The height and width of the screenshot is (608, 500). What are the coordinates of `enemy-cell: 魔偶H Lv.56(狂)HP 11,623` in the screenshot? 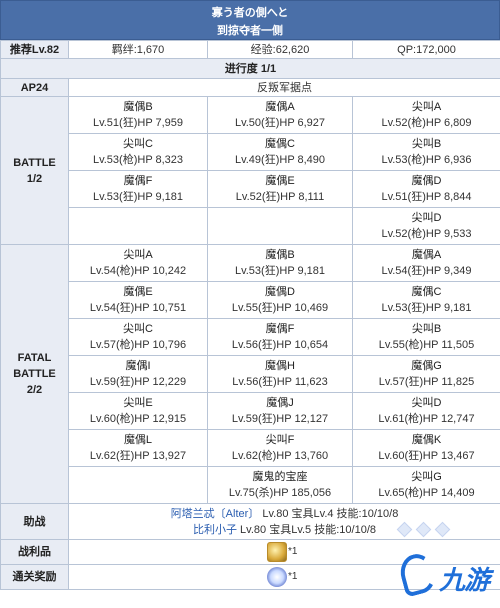 It's located at (280, 374).